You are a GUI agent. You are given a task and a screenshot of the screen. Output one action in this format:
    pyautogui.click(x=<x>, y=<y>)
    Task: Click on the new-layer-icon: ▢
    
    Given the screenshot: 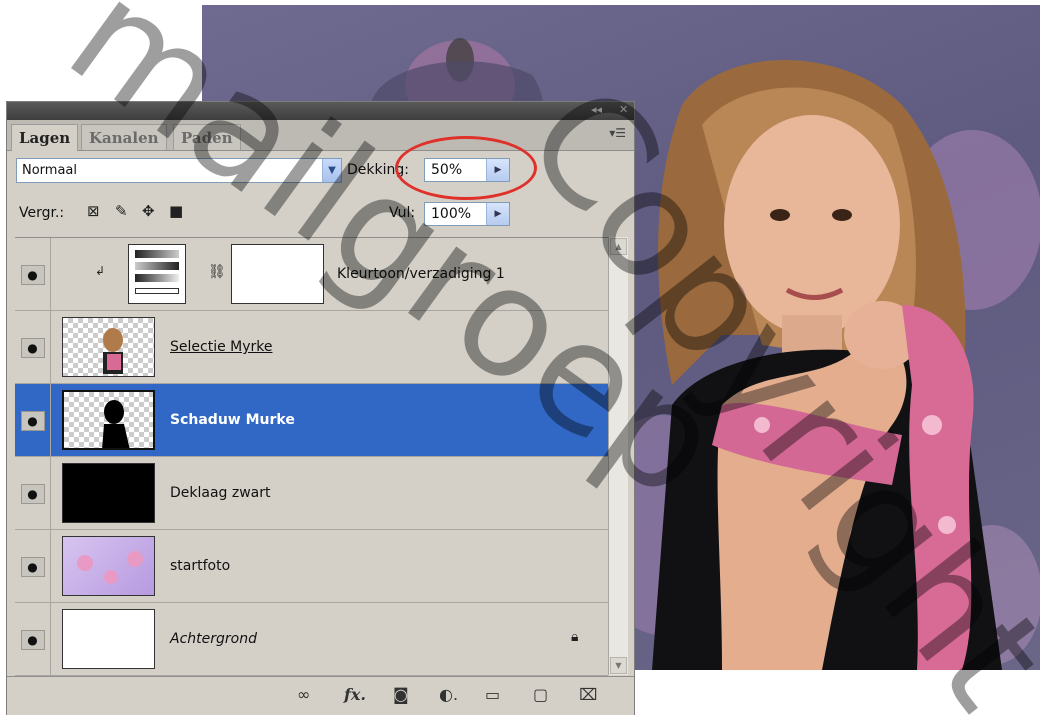 What is the action you would take?
    pyautogui.click(x=540, y=694)
    